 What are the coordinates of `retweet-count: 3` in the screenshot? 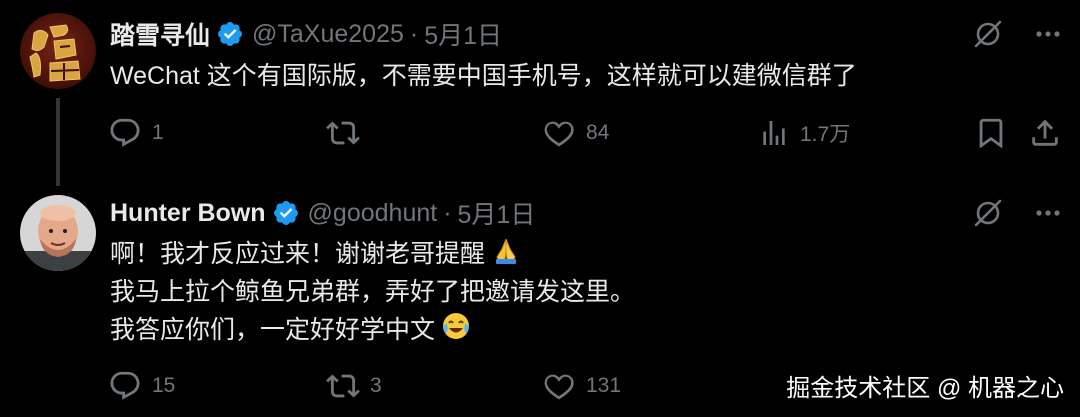 It's located at (376, 385).